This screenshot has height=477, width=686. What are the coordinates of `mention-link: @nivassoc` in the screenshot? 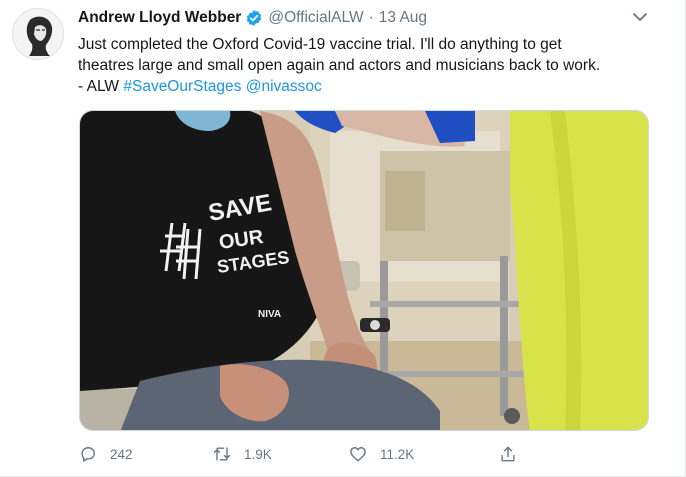 It's located at (284, 86).